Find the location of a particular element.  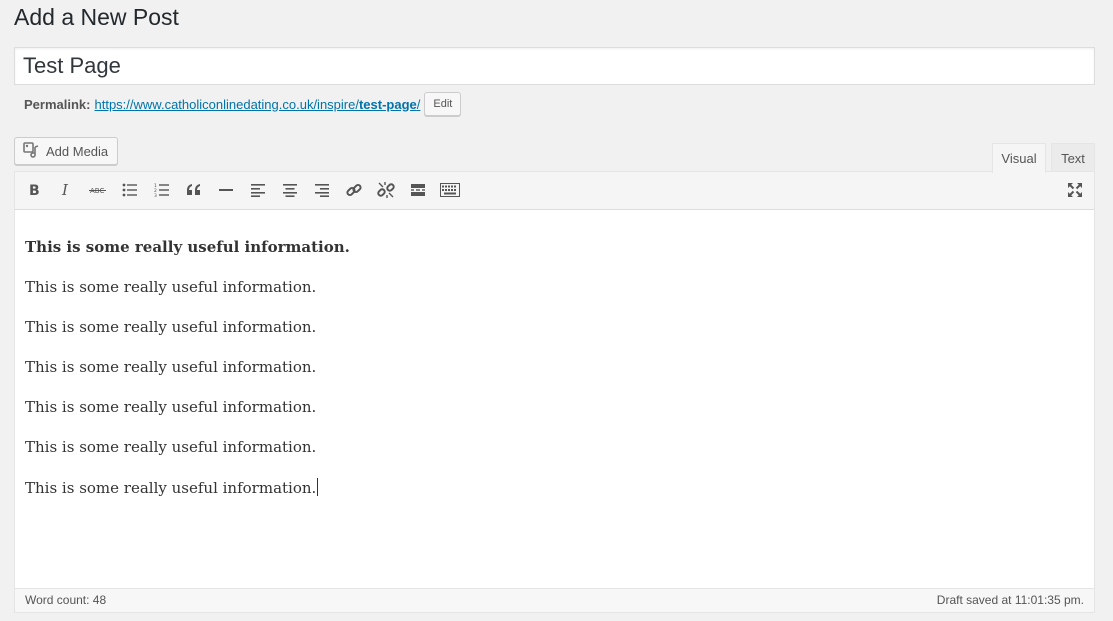

insert-link-icon is located at coordinates (354, 190).